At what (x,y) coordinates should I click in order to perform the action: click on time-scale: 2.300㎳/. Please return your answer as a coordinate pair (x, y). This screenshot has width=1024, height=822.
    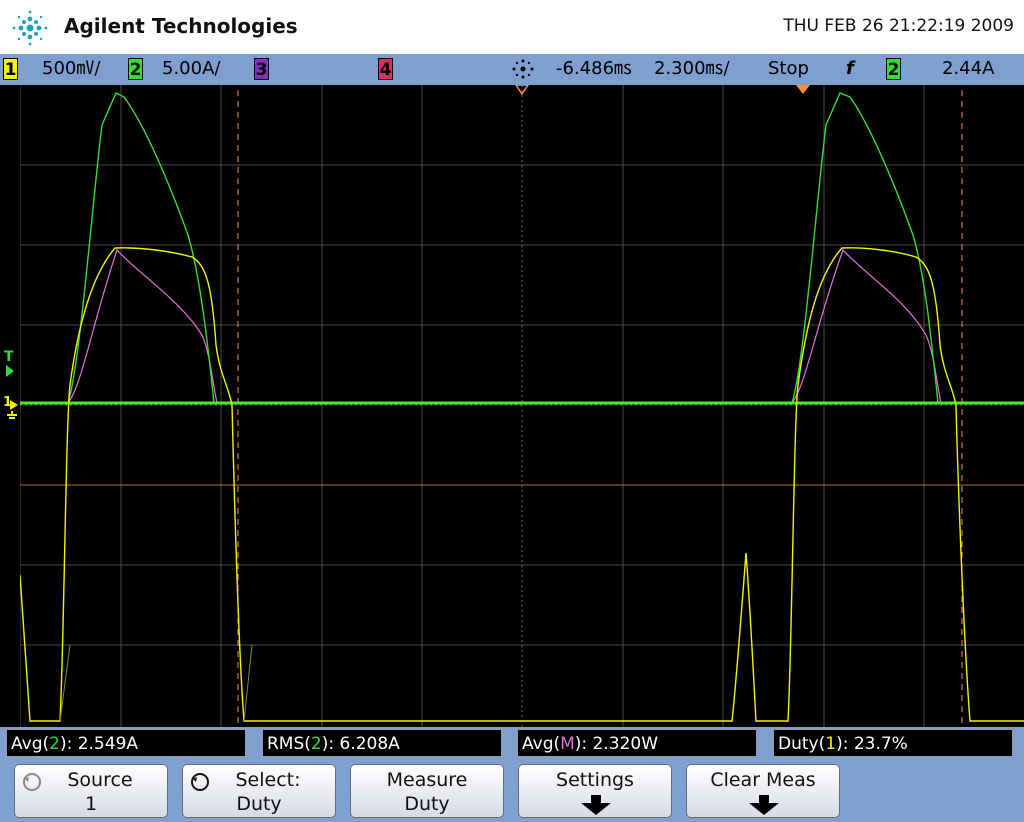
    Looking at the image, I should click on (692, 69).